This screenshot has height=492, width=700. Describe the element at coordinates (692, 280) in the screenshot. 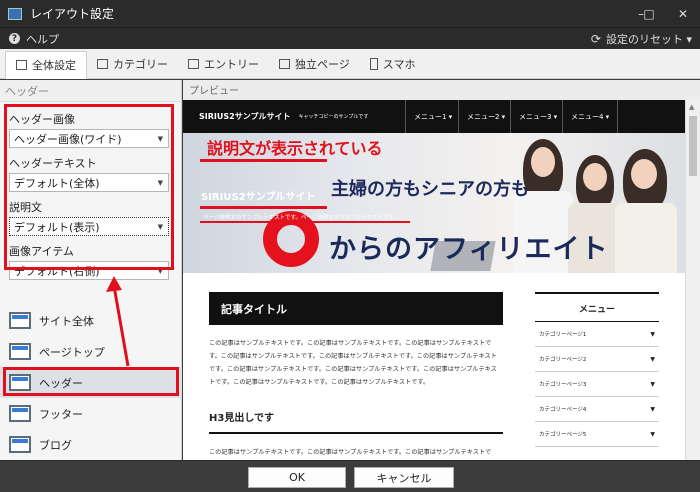

I see `preview-scrollbar: ▲` at that location.